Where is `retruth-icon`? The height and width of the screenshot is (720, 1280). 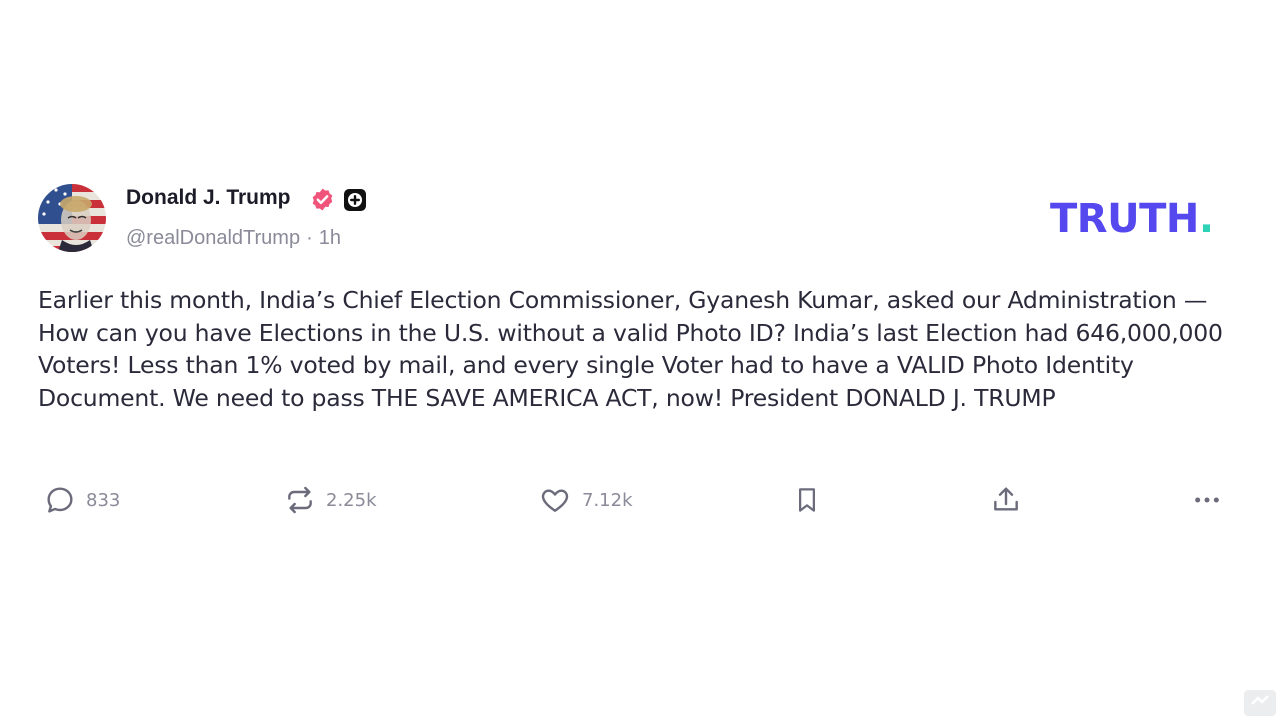 retruth-icon is located at coordinates (300, 500).